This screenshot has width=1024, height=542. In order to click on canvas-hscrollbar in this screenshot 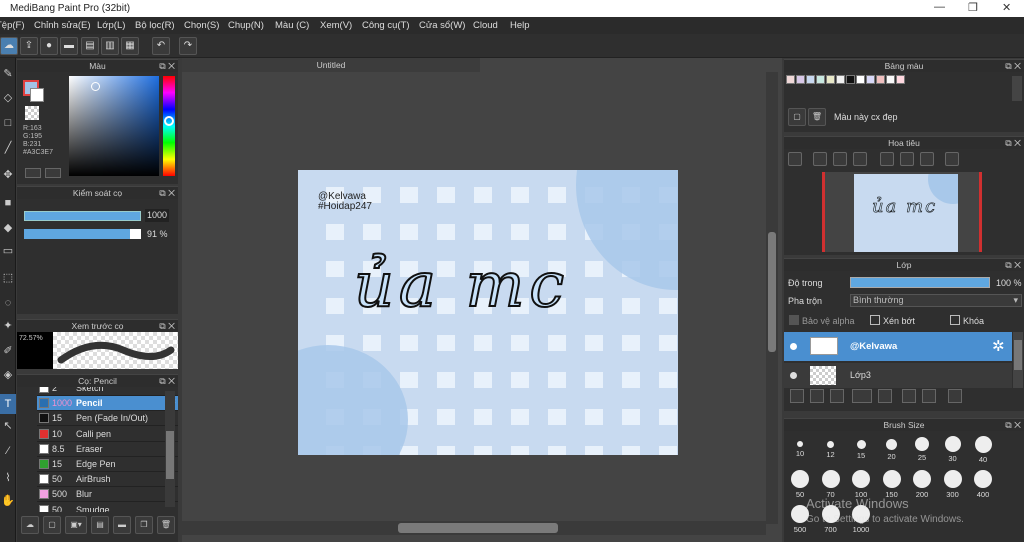, I will do `click(474, 528)`.